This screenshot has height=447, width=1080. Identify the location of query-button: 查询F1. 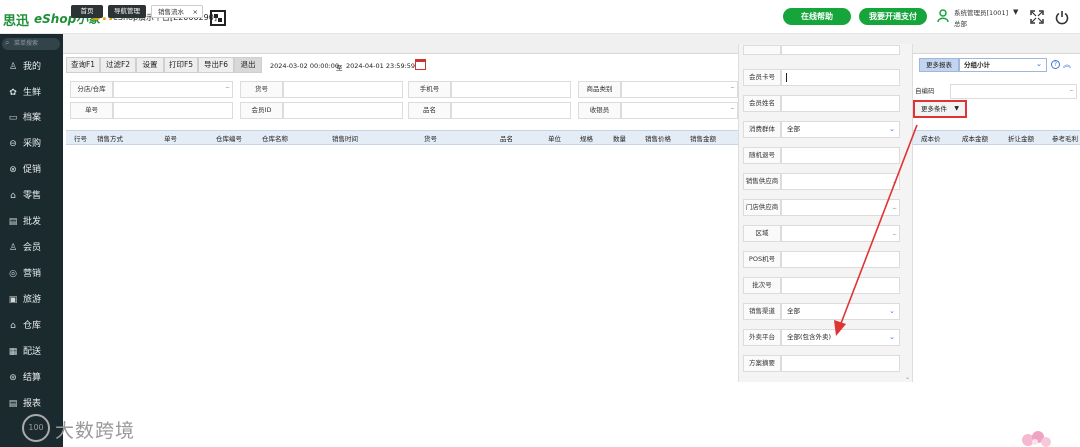
(83, 65).